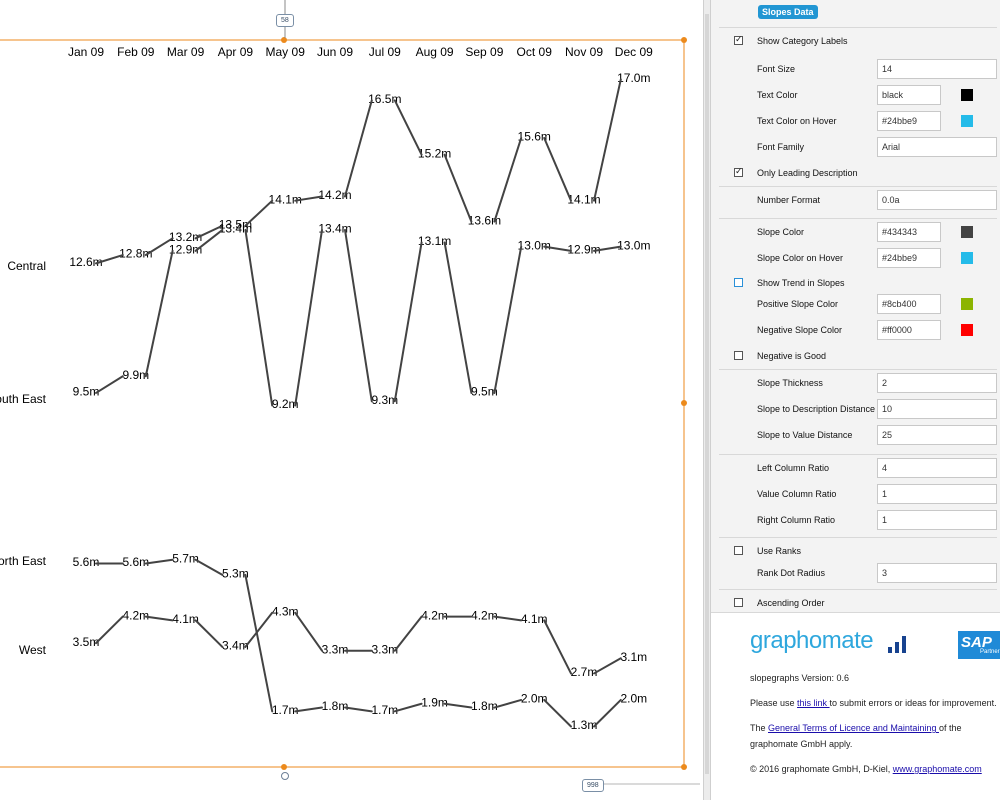 The height and width of the screenshot is (800, 1000). I want to click on font-size-input: 14, so click(937, 69).